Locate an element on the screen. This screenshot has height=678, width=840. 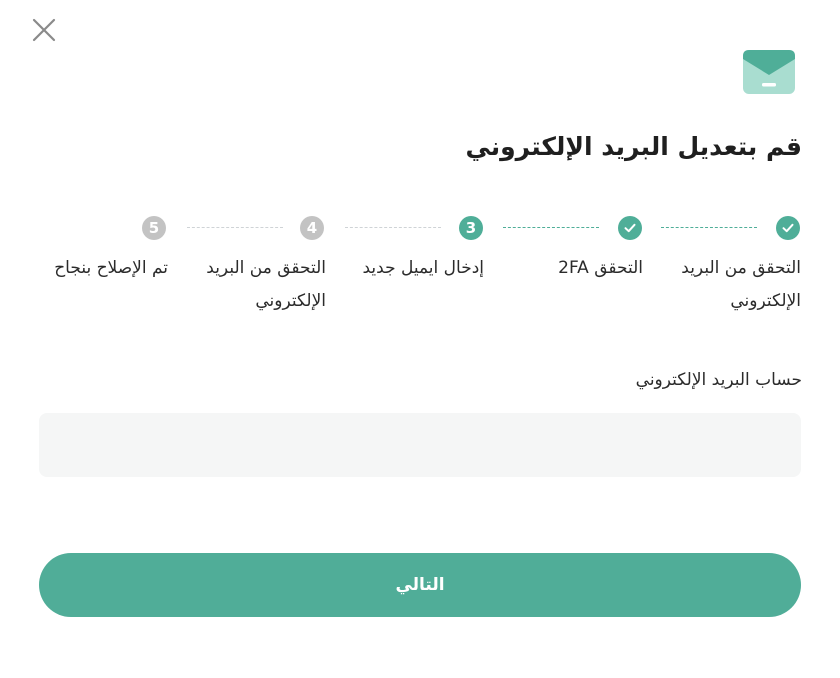
step-5-number: 5 is located at coordinates (154, 228).